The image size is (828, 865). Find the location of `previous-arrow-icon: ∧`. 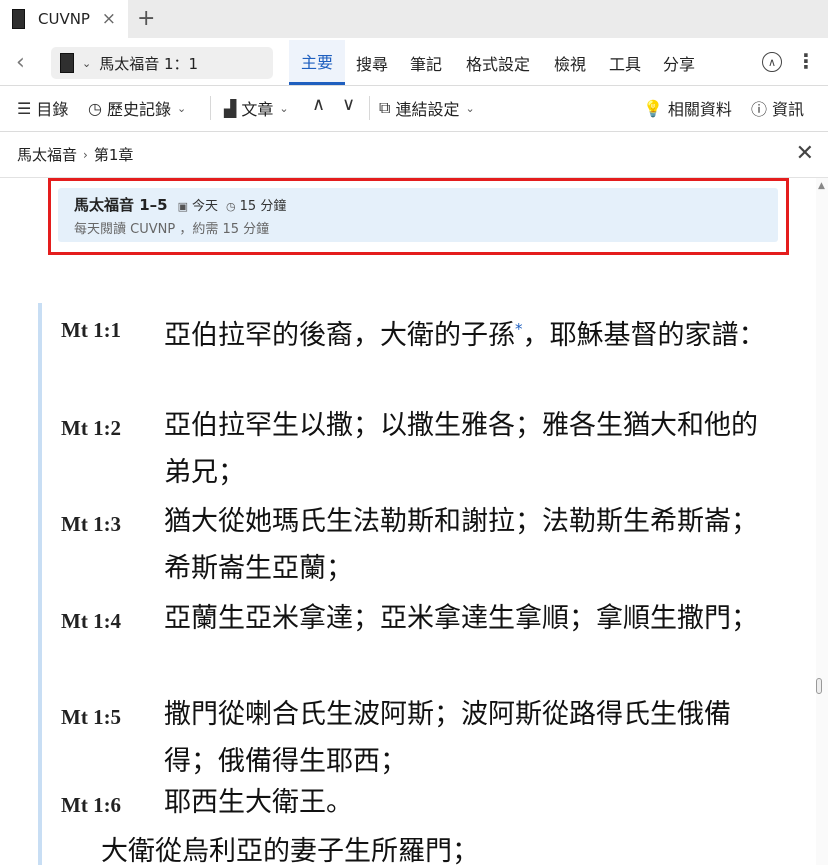

previous-arrow-icon: ∧ is located at coordinates (318, 104).